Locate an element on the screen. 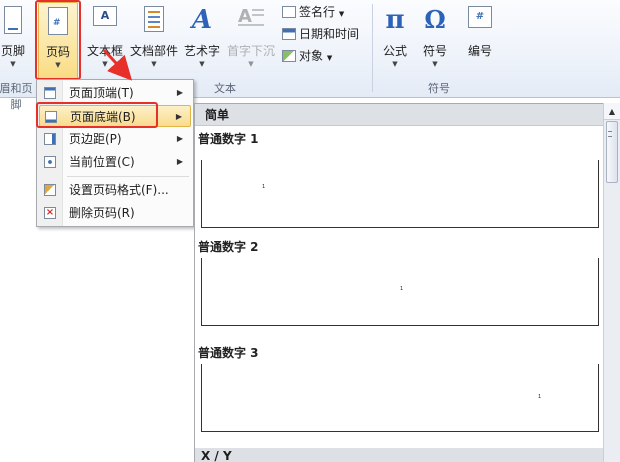 This screenshot has width=620, height=462. equation-button: π 公式 ▼ is located at coordinates (395, 41).